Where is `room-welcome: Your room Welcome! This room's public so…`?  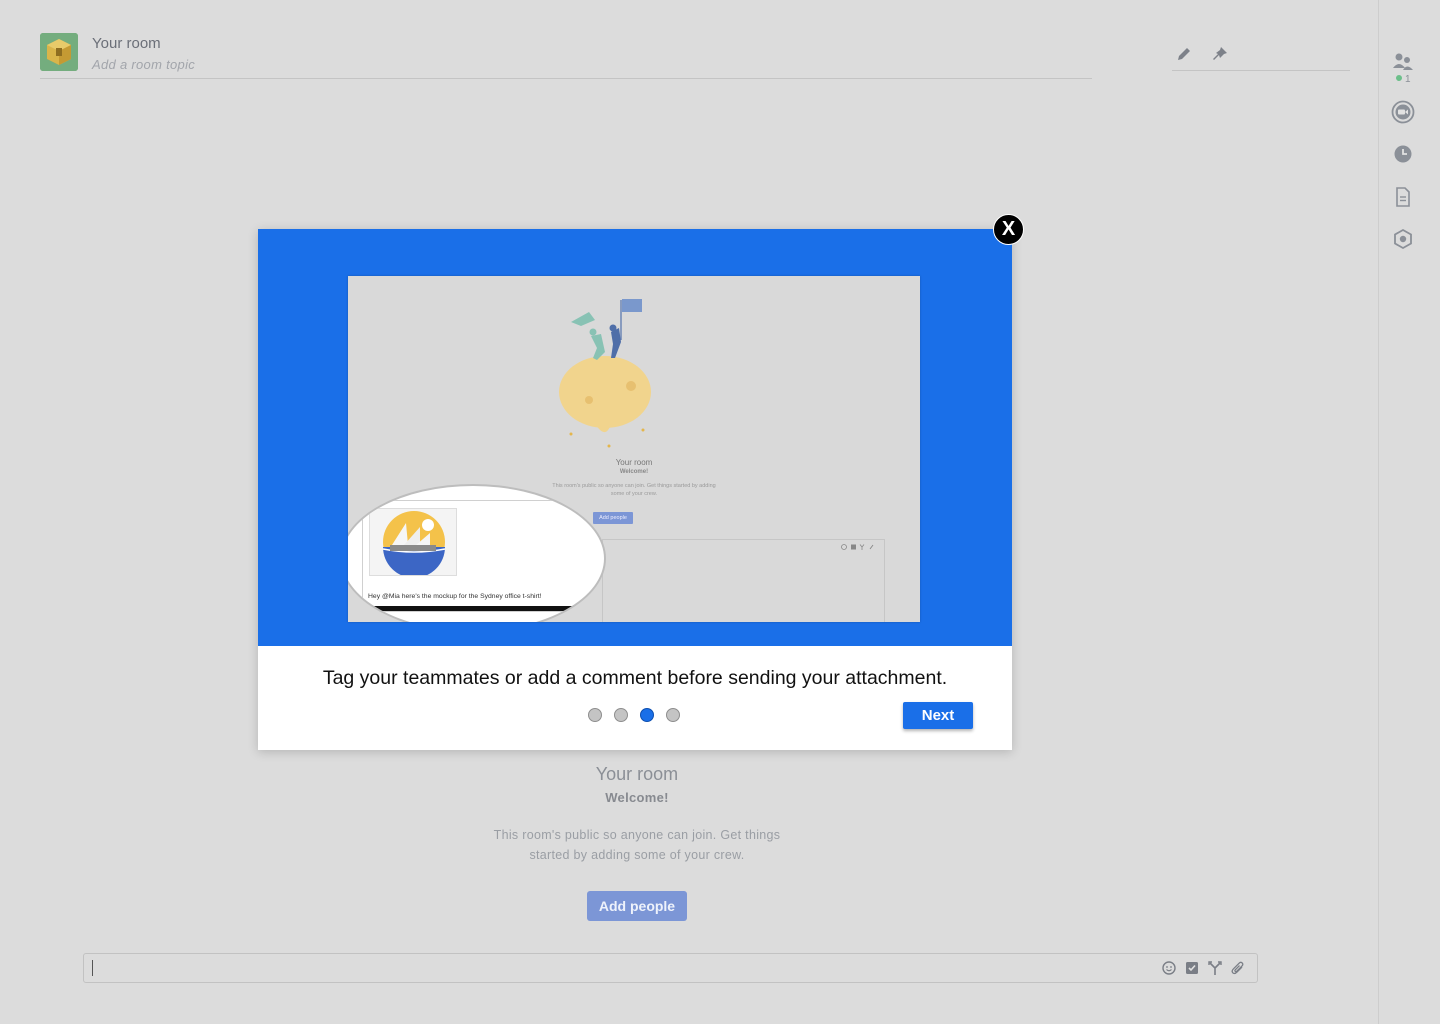 room-welcome: Your room Welcome! This room's public so… is located at coordinates (637, 842).